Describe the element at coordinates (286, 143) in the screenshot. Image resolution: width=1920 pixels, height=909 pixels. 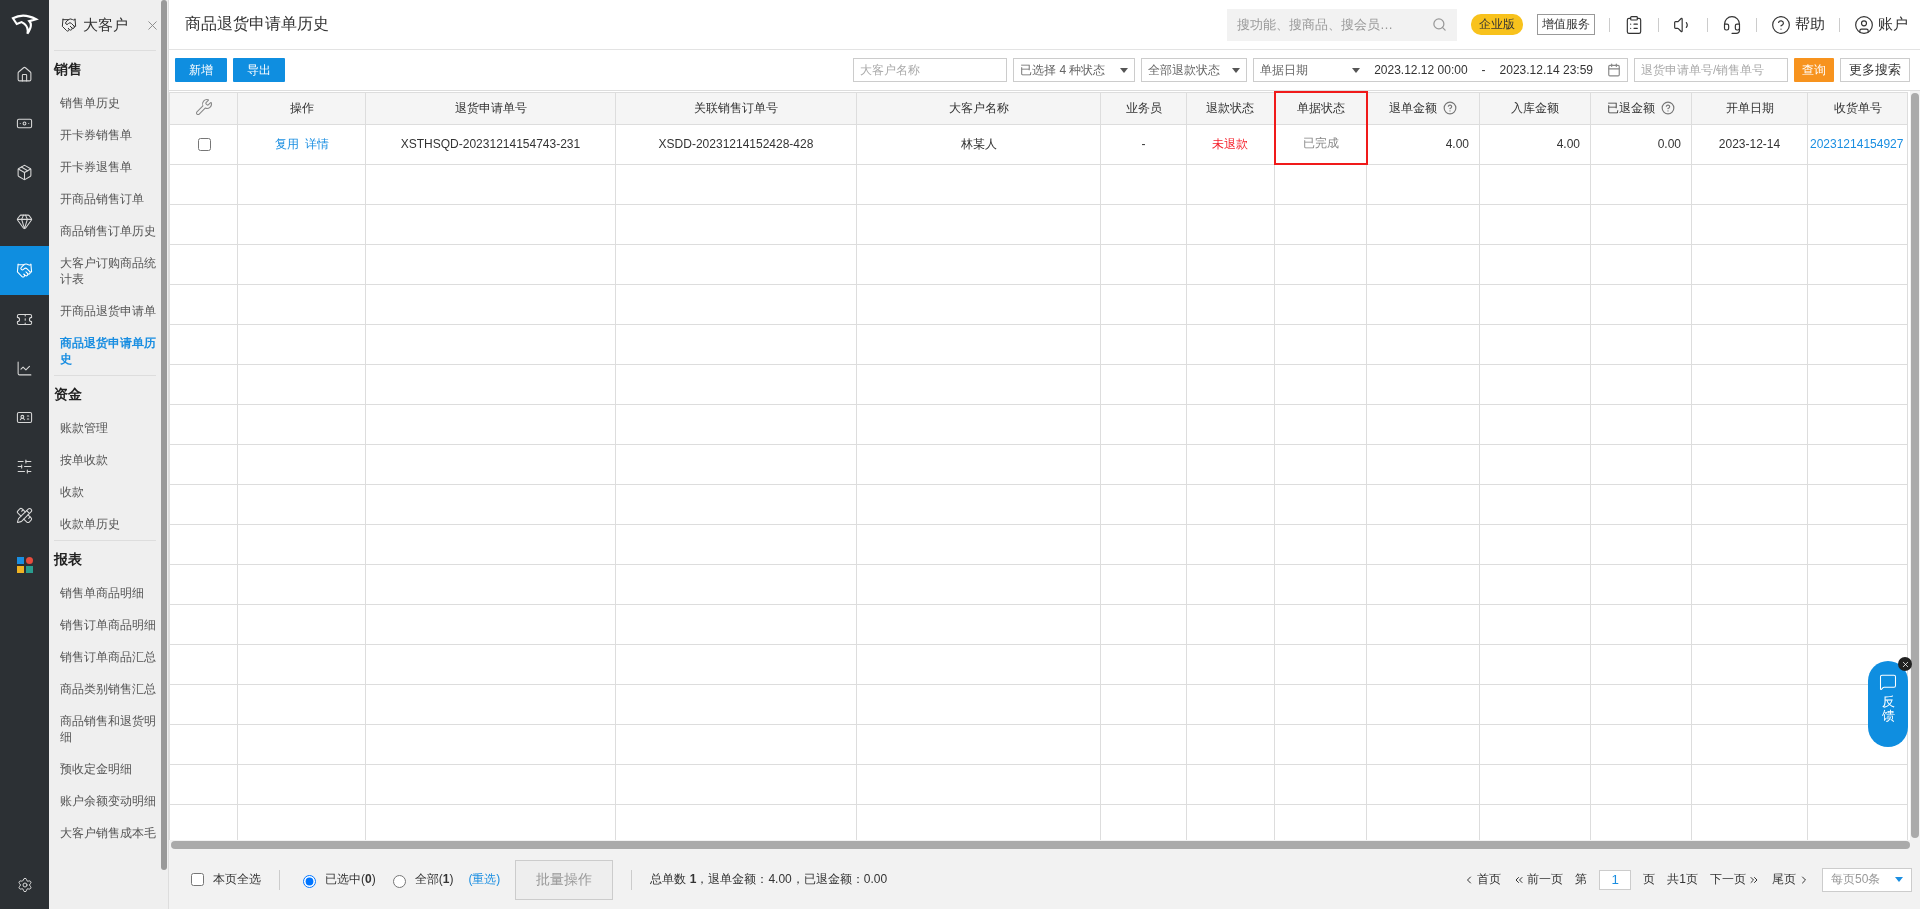
I see `action-link: 复用` at that location.